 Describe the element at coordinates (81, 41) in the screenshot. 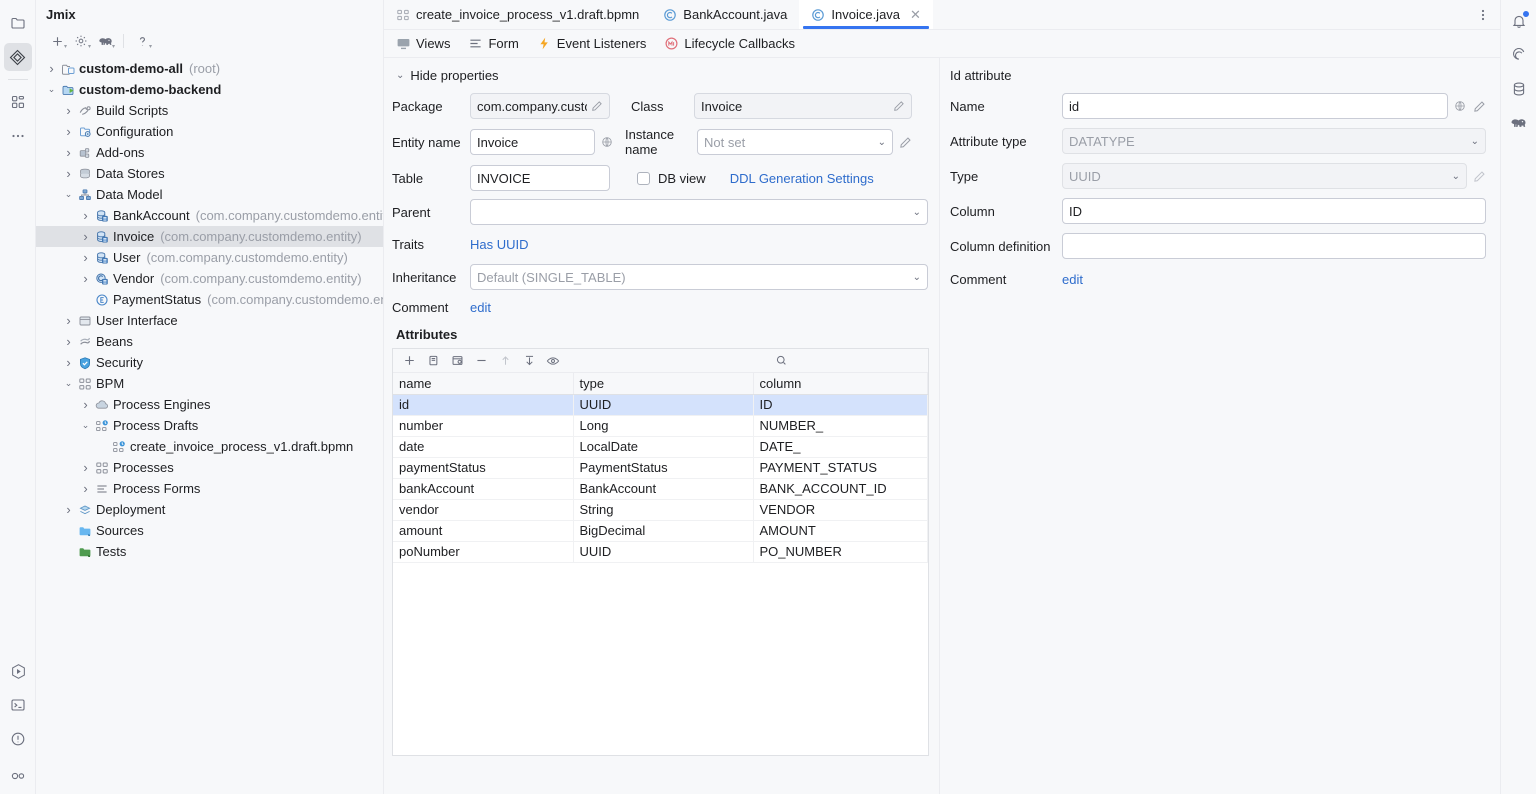

I see `settings-icon: ▾` at that location.